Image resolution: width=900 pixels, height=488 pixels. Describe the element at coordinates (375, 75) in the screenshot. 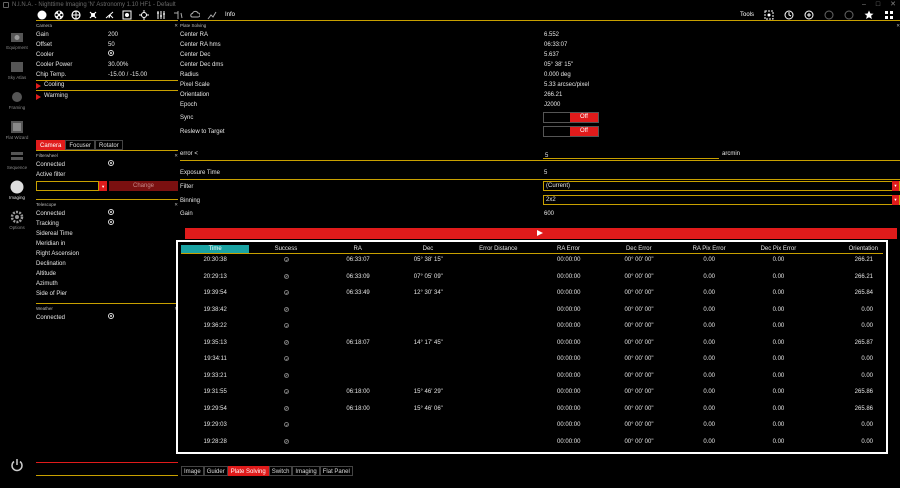

I see `ps-radius-row: Radius 0.000 deg` at that location.